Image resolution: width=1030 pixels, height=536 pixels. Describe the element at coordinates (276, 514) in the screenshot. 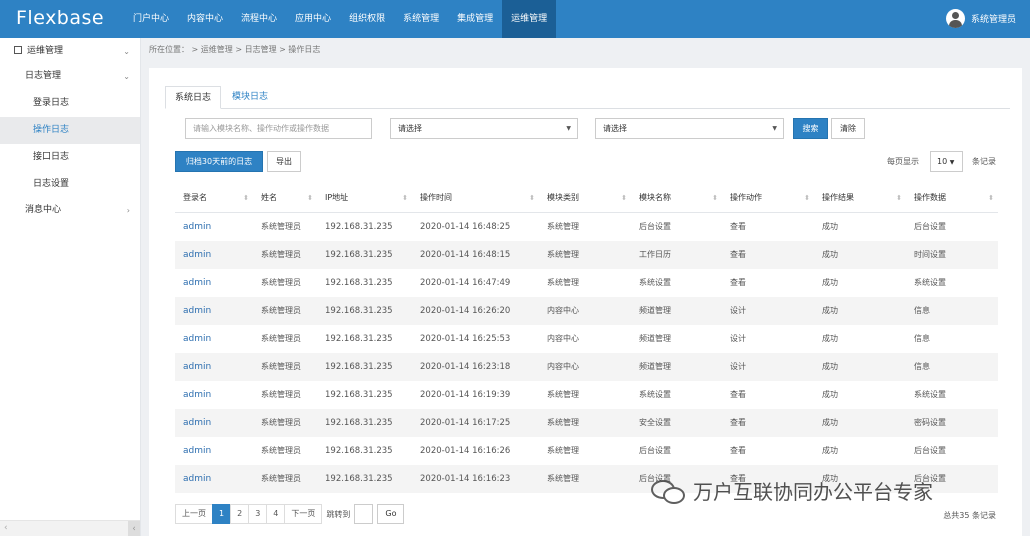

I see `page-4-button: 4` at that location.